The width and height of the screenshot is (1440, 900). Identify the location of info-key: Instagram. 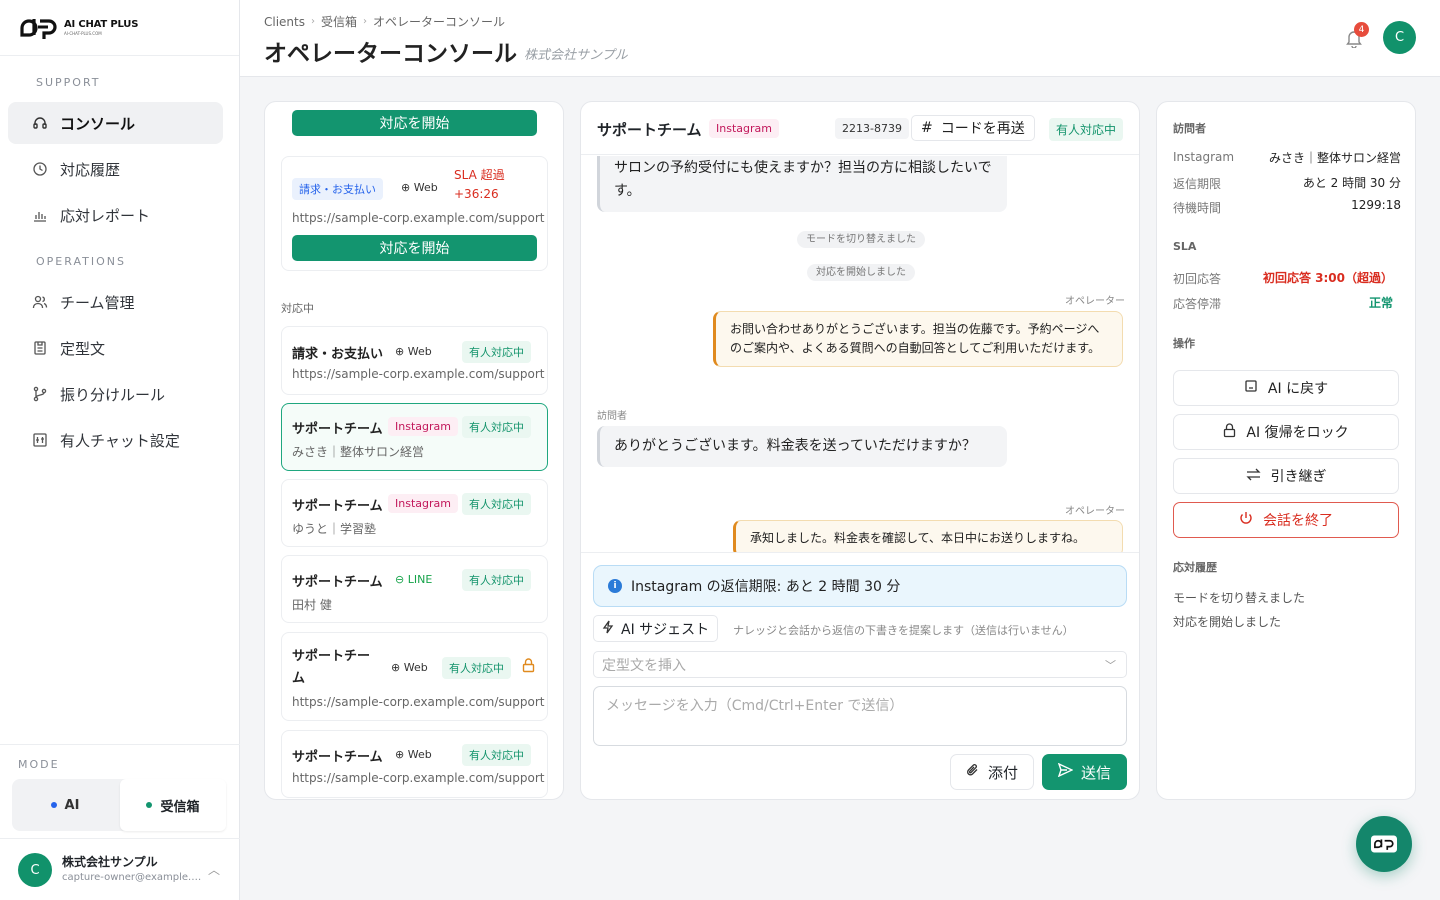
(1204, 157).